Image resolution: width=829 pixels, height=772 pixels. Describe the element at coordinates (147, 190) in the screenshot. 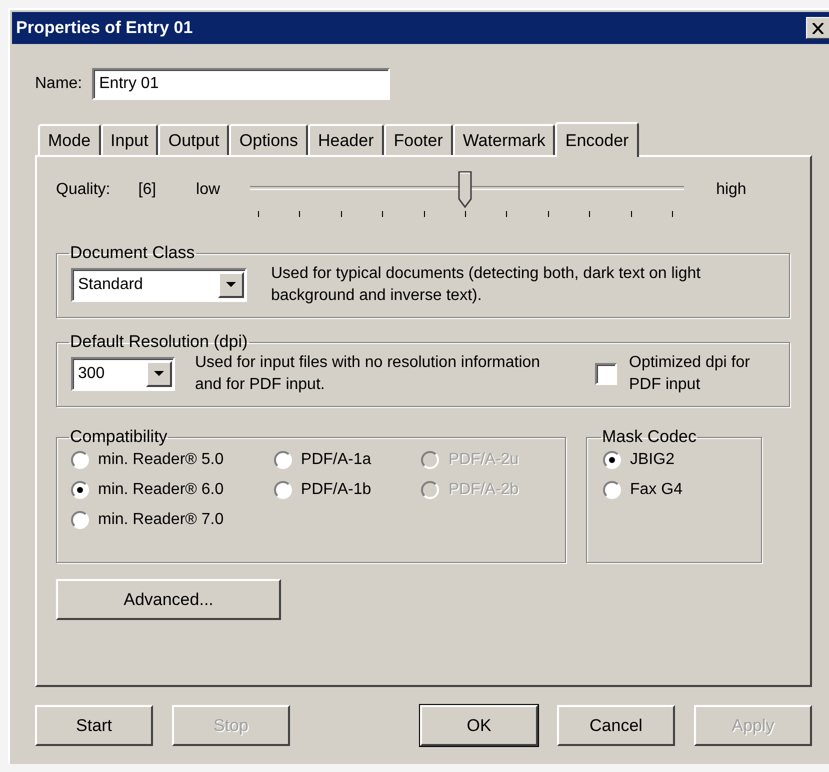

I see `quality-reading: [6]` at that location.